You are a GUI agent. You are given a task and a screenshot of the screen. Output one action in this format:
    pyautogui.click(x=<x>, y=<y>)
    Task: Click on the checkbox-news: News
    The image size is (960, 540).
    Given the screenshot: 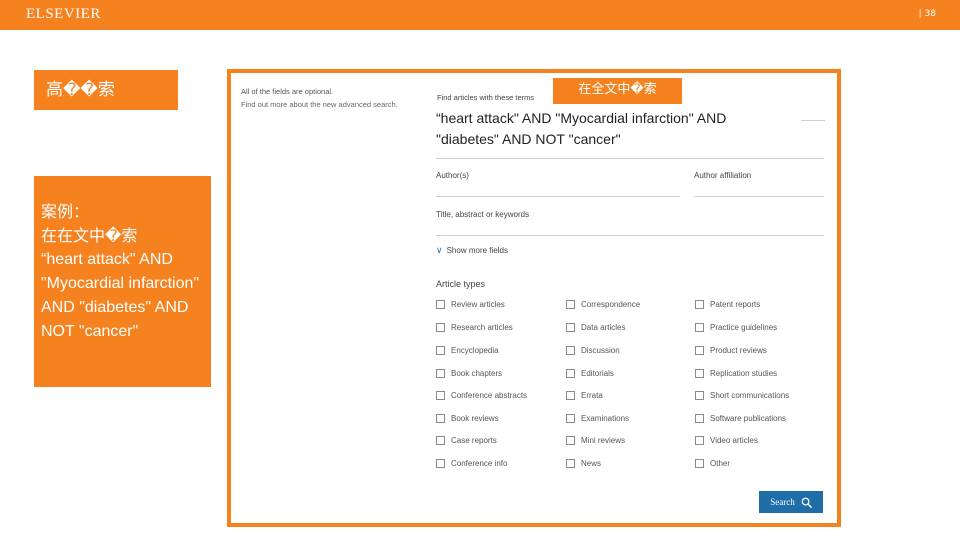 What is the action you would take?
    pyautogui.click(x=583, y=463)
    